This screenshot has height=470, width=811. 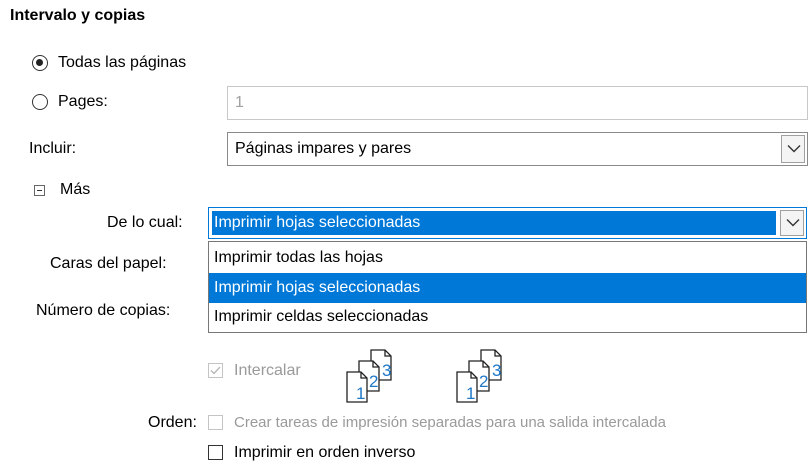 What do you see at coordinates (215, 452) in the screenshot?
I see `reverse-order-checkbox-box` at bounding box center [215, 452].